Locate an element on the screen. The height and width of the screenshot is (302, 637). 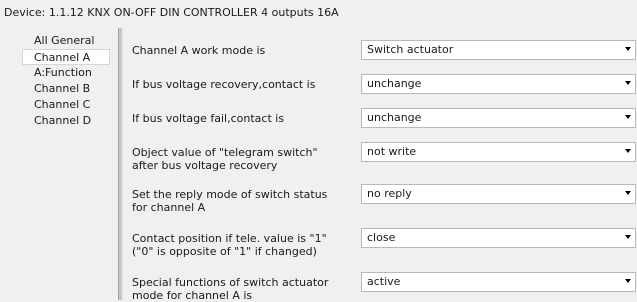
param-label: Channel A work mode is is located at coordinates (242, 50).